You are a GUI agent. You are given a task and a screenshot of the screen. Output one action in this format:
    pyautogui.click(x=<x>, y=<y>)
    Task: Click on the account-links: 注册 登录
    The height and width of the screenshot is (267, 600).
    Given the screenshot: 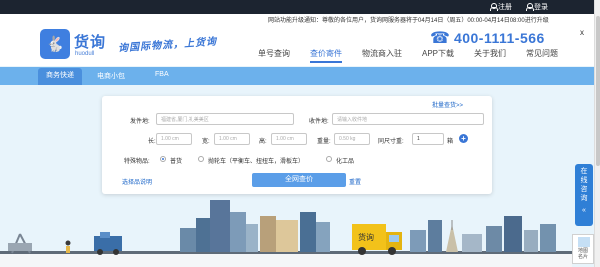 What is the action you would take?
    pyautogui.click(x=519, y=7)
    